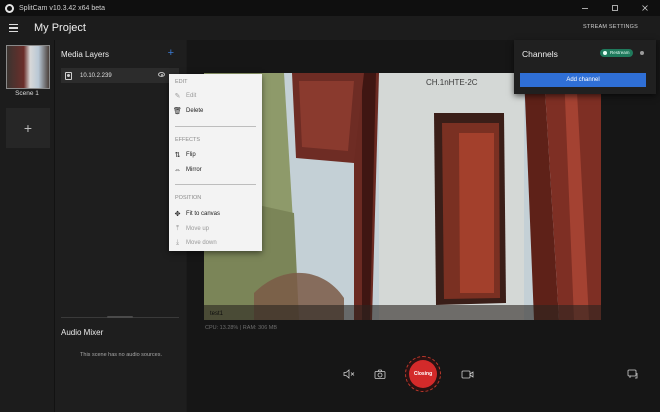 Image resolution: width=660 pixels, height=412 pixels. Describe the element at coordinates (82, 332) in the screenshot. I see `audio-mixer-title: Audio Mixer` at that location.